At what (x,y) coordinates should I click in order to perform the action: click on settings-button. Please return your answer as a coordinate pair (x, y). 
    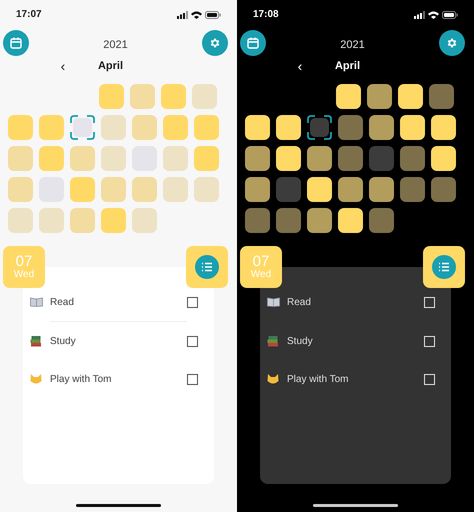
    Looking at the image, I should click on (451, 43).